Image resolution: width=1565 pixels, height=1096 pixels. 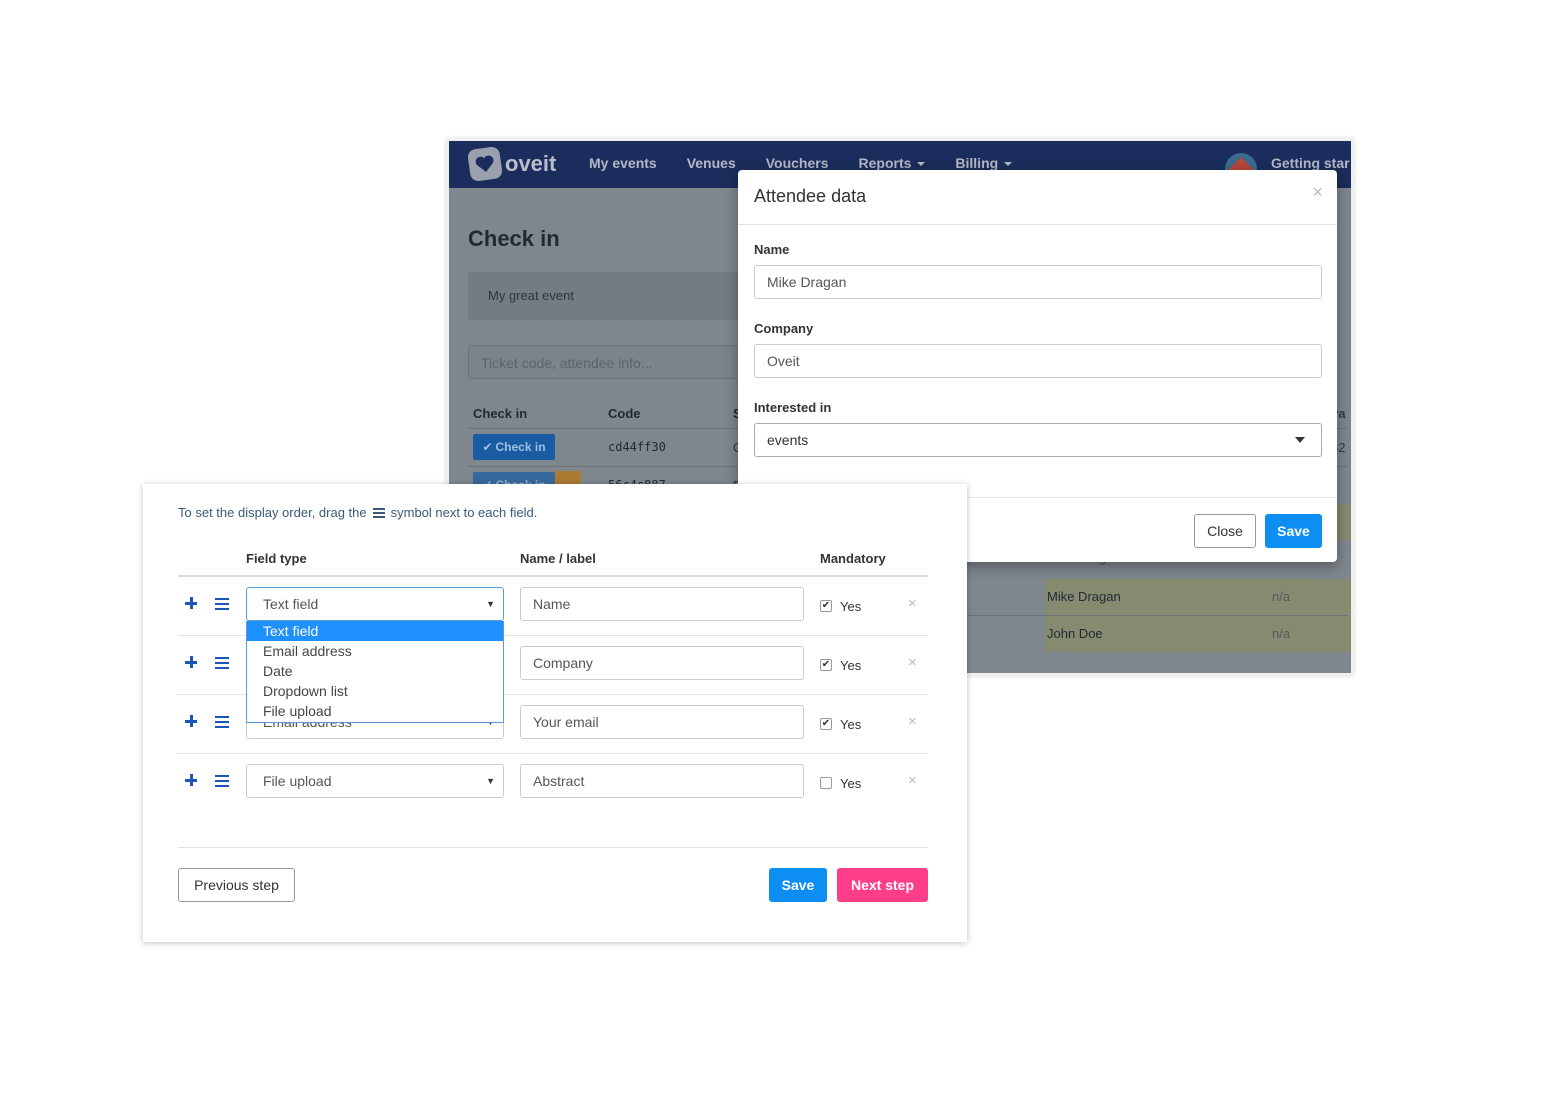 What do you see at coordinates (553, 847) in the screenshot?
I see `footer-divider` at bounding box center [553, 847].